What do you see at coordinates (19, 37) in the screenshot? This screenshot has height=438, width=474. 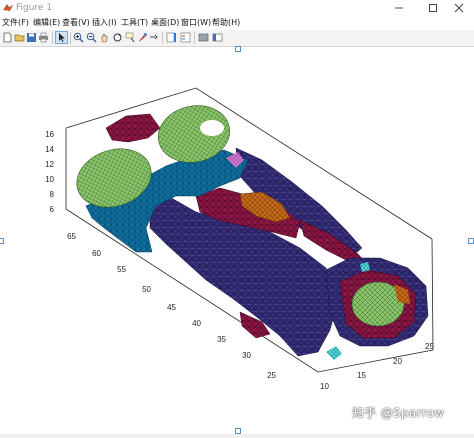 I see `open-icon` at bounding box center [19, 37].